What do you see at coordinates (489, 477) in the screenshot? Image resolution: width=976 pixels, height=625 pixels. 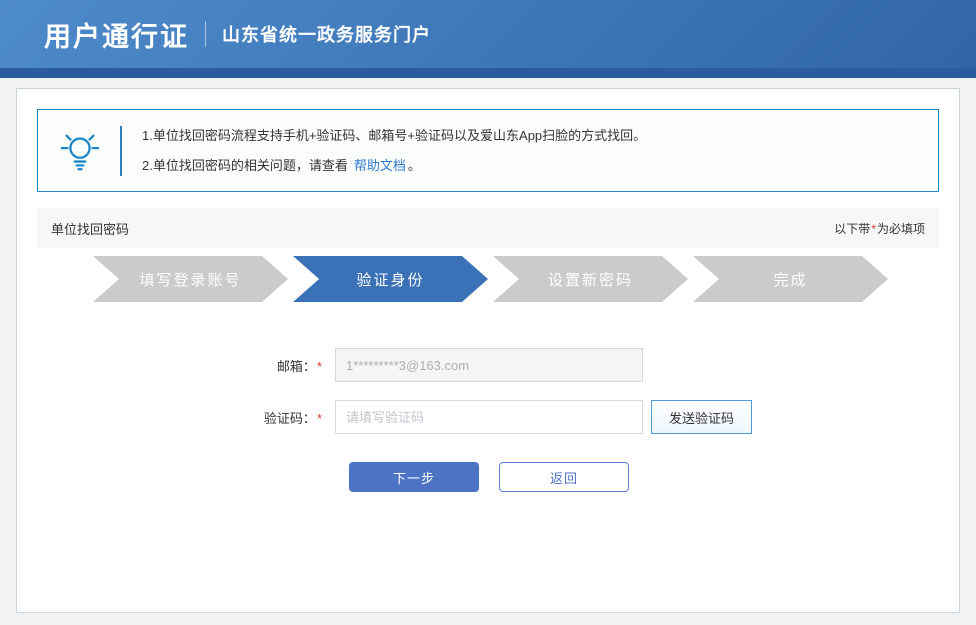 I see `actions-row: 下一步 返回` at bounding box center [489, 477].